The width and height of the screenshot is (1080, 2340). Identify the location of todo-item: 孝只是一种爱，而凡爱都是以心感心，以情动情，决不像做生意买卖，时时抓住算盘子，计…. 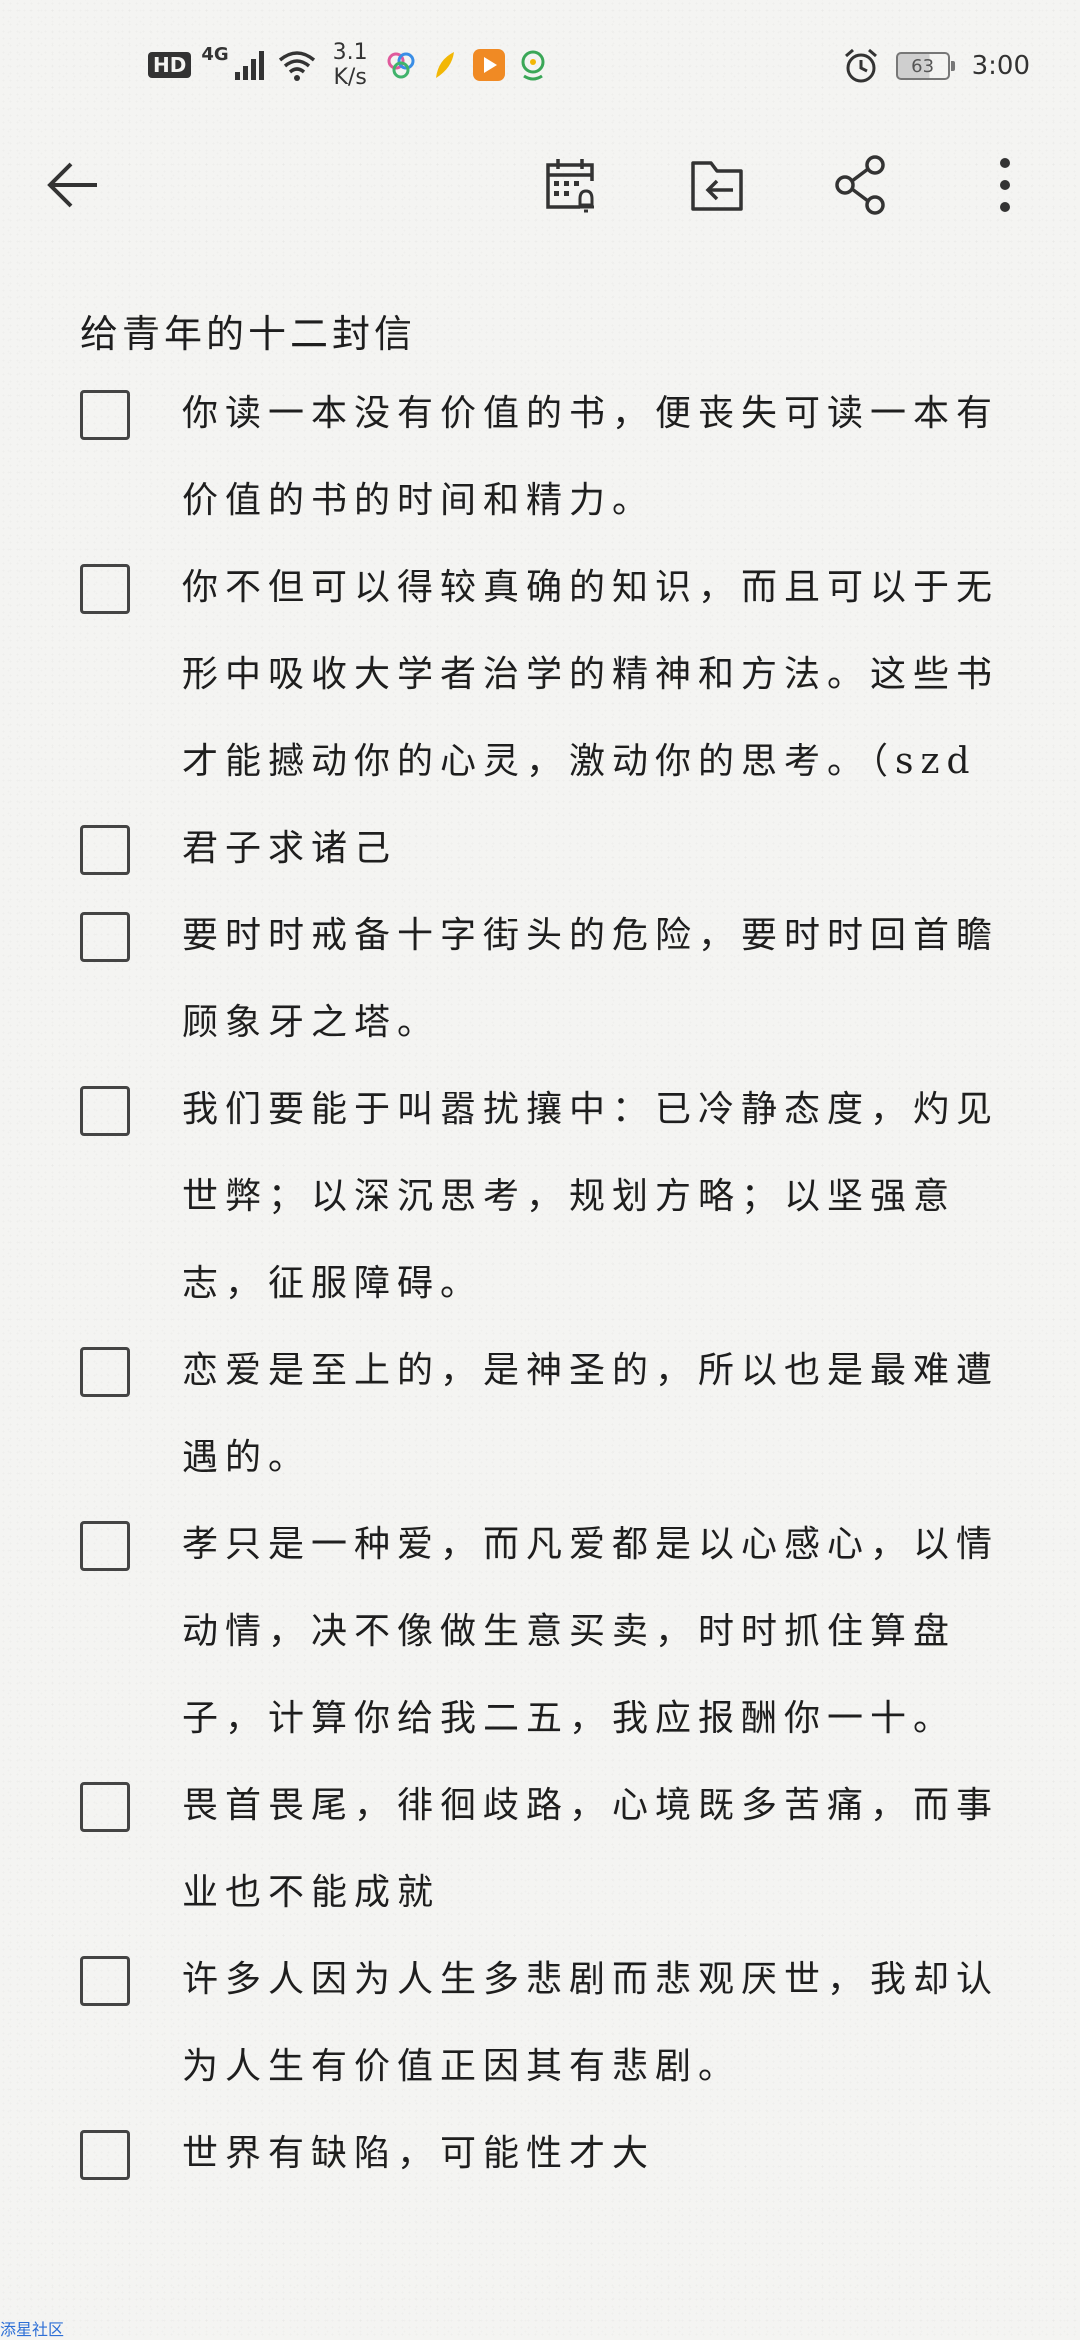
(540, 1631).